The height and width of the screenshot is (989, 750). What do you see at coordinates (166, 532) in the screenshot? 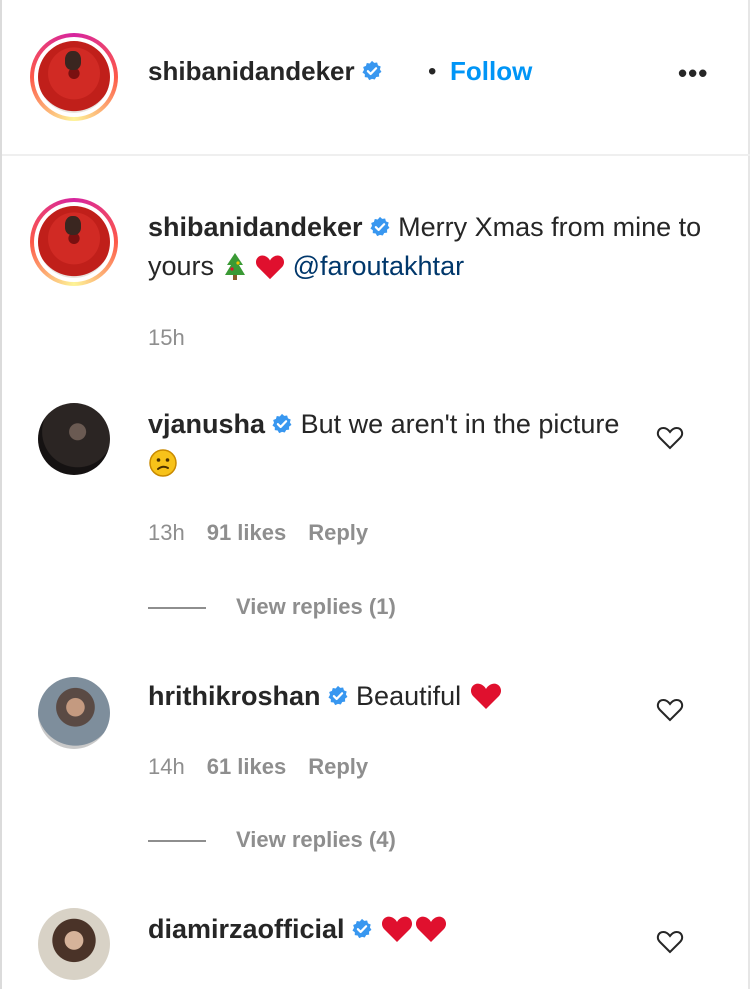
I see `comment-time: 13h` at bounding box center [166, 532].